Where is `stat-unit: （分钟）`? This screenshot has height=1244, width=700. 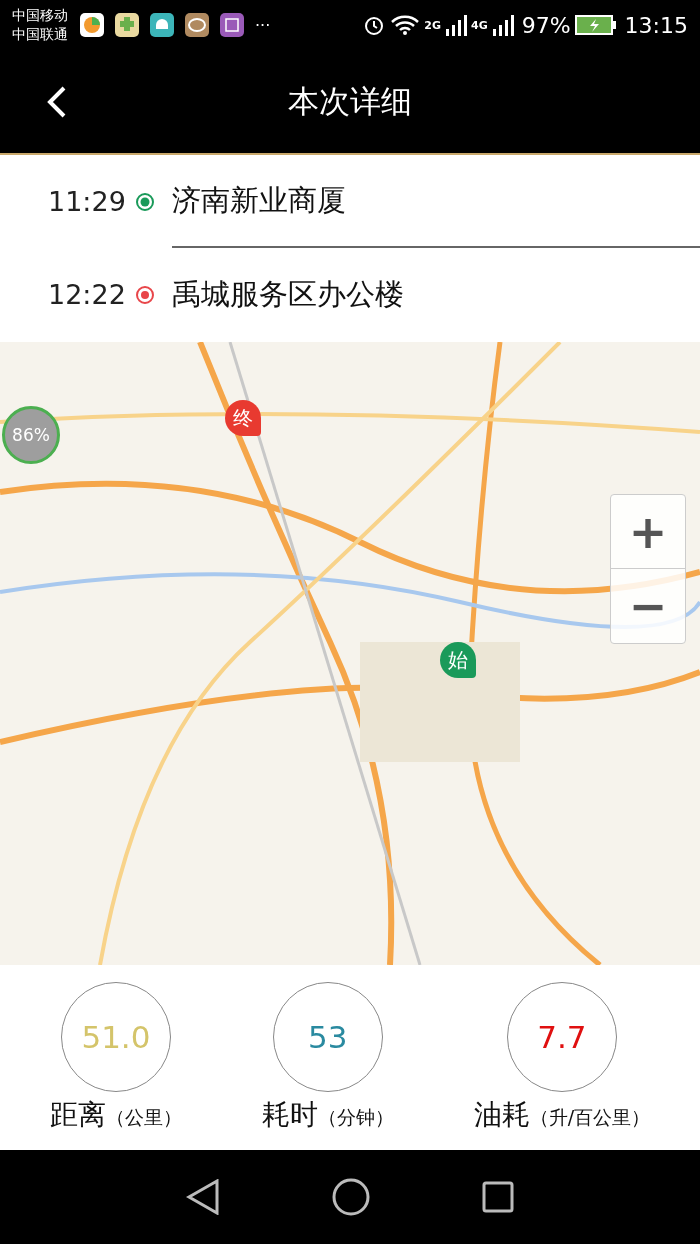 stat-unit: （分钟） is located at coordinates (355, 1117).